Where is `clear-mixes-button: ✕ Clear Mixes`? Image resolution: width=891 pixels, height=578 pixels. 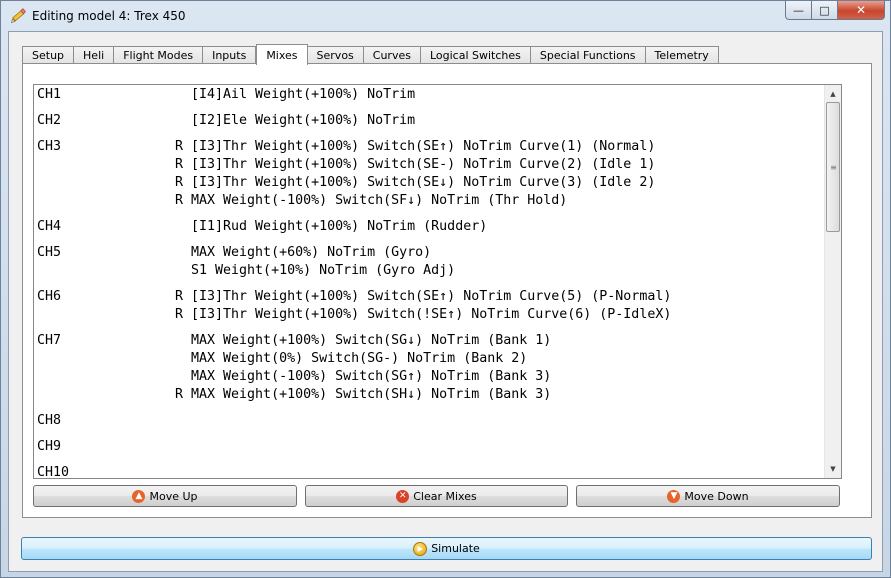 clear-mixes-button: ✕ Clear Mixes is located at coordinates (436, 496).